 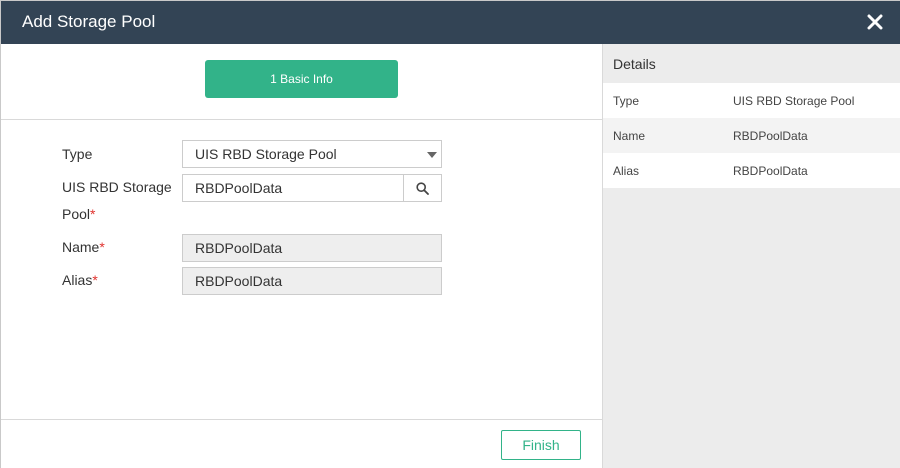 I want to click on details-title: Details, so click(x=634, y=64).